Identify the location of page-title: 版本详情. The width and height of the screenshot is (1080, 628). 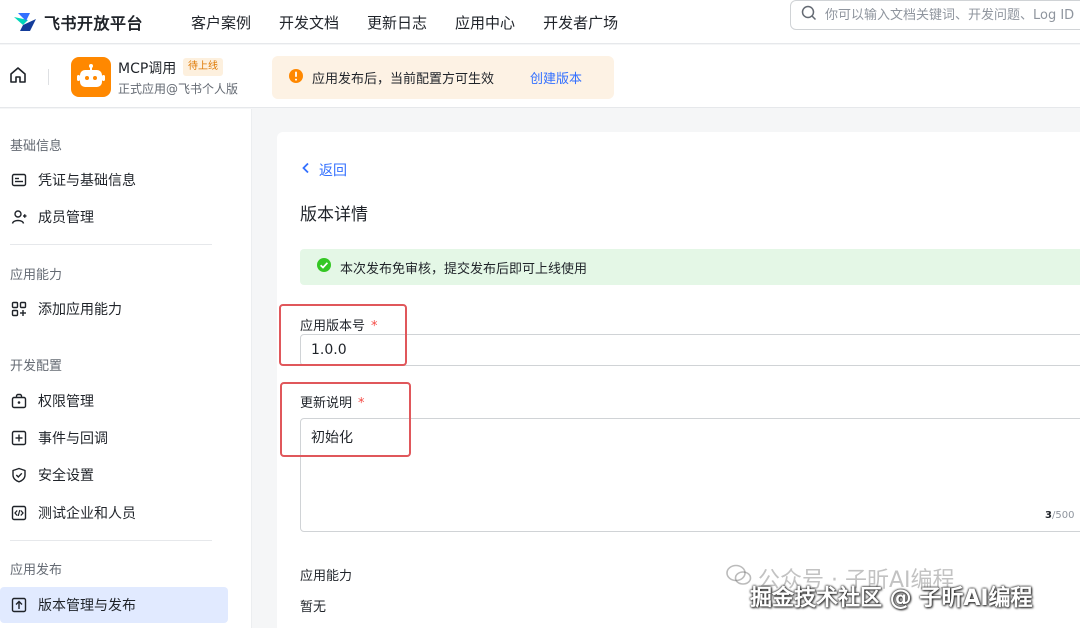
(334, 215).